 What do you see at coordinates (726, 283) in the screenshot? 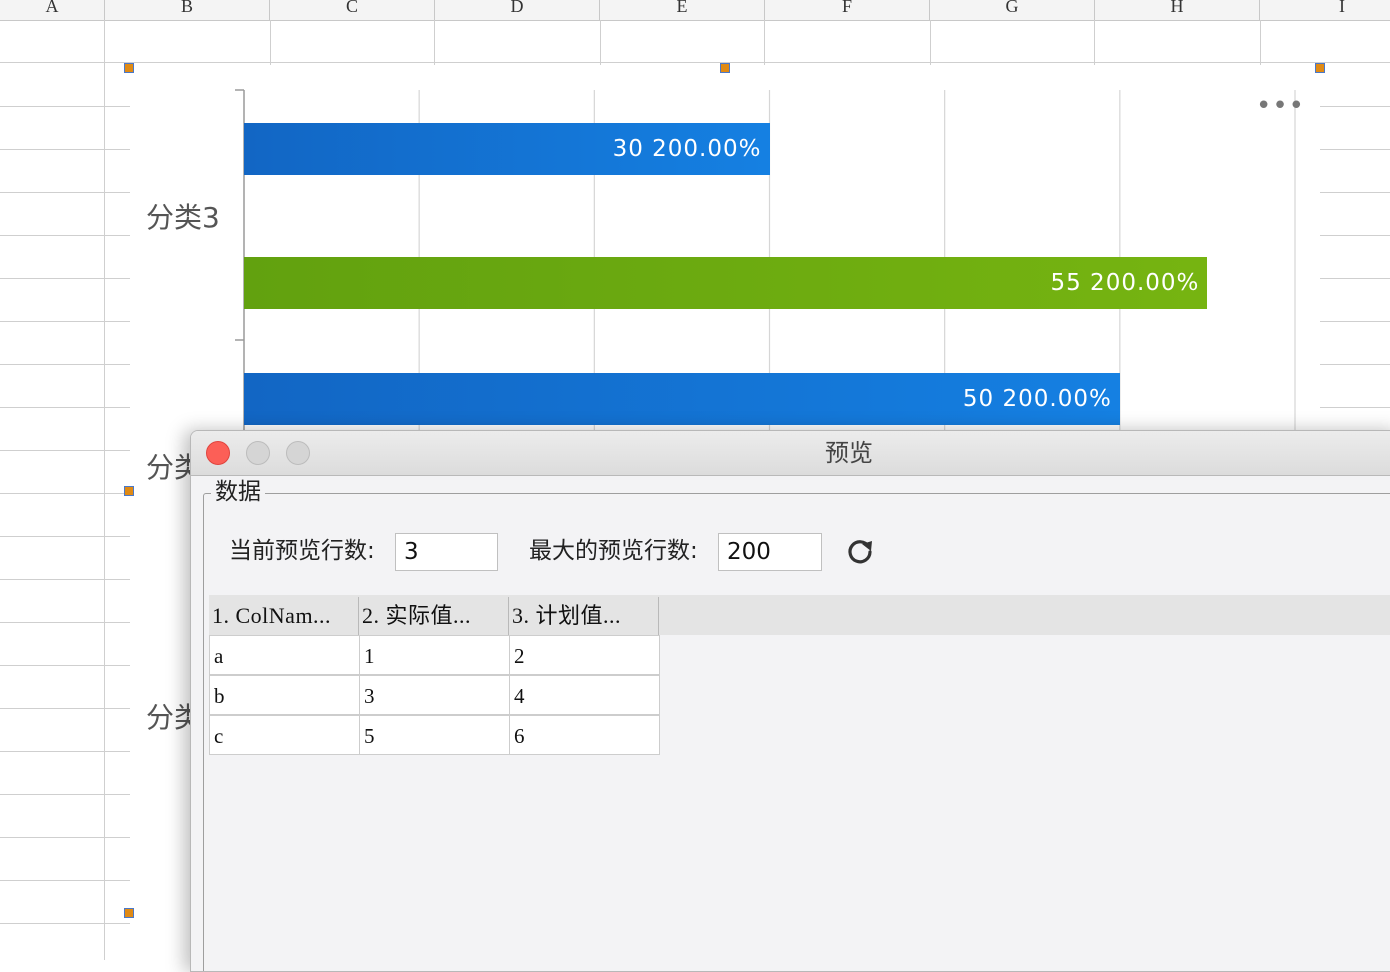
I see `bar-series-2: 55 200.00%` at bounding box center [726, 283].